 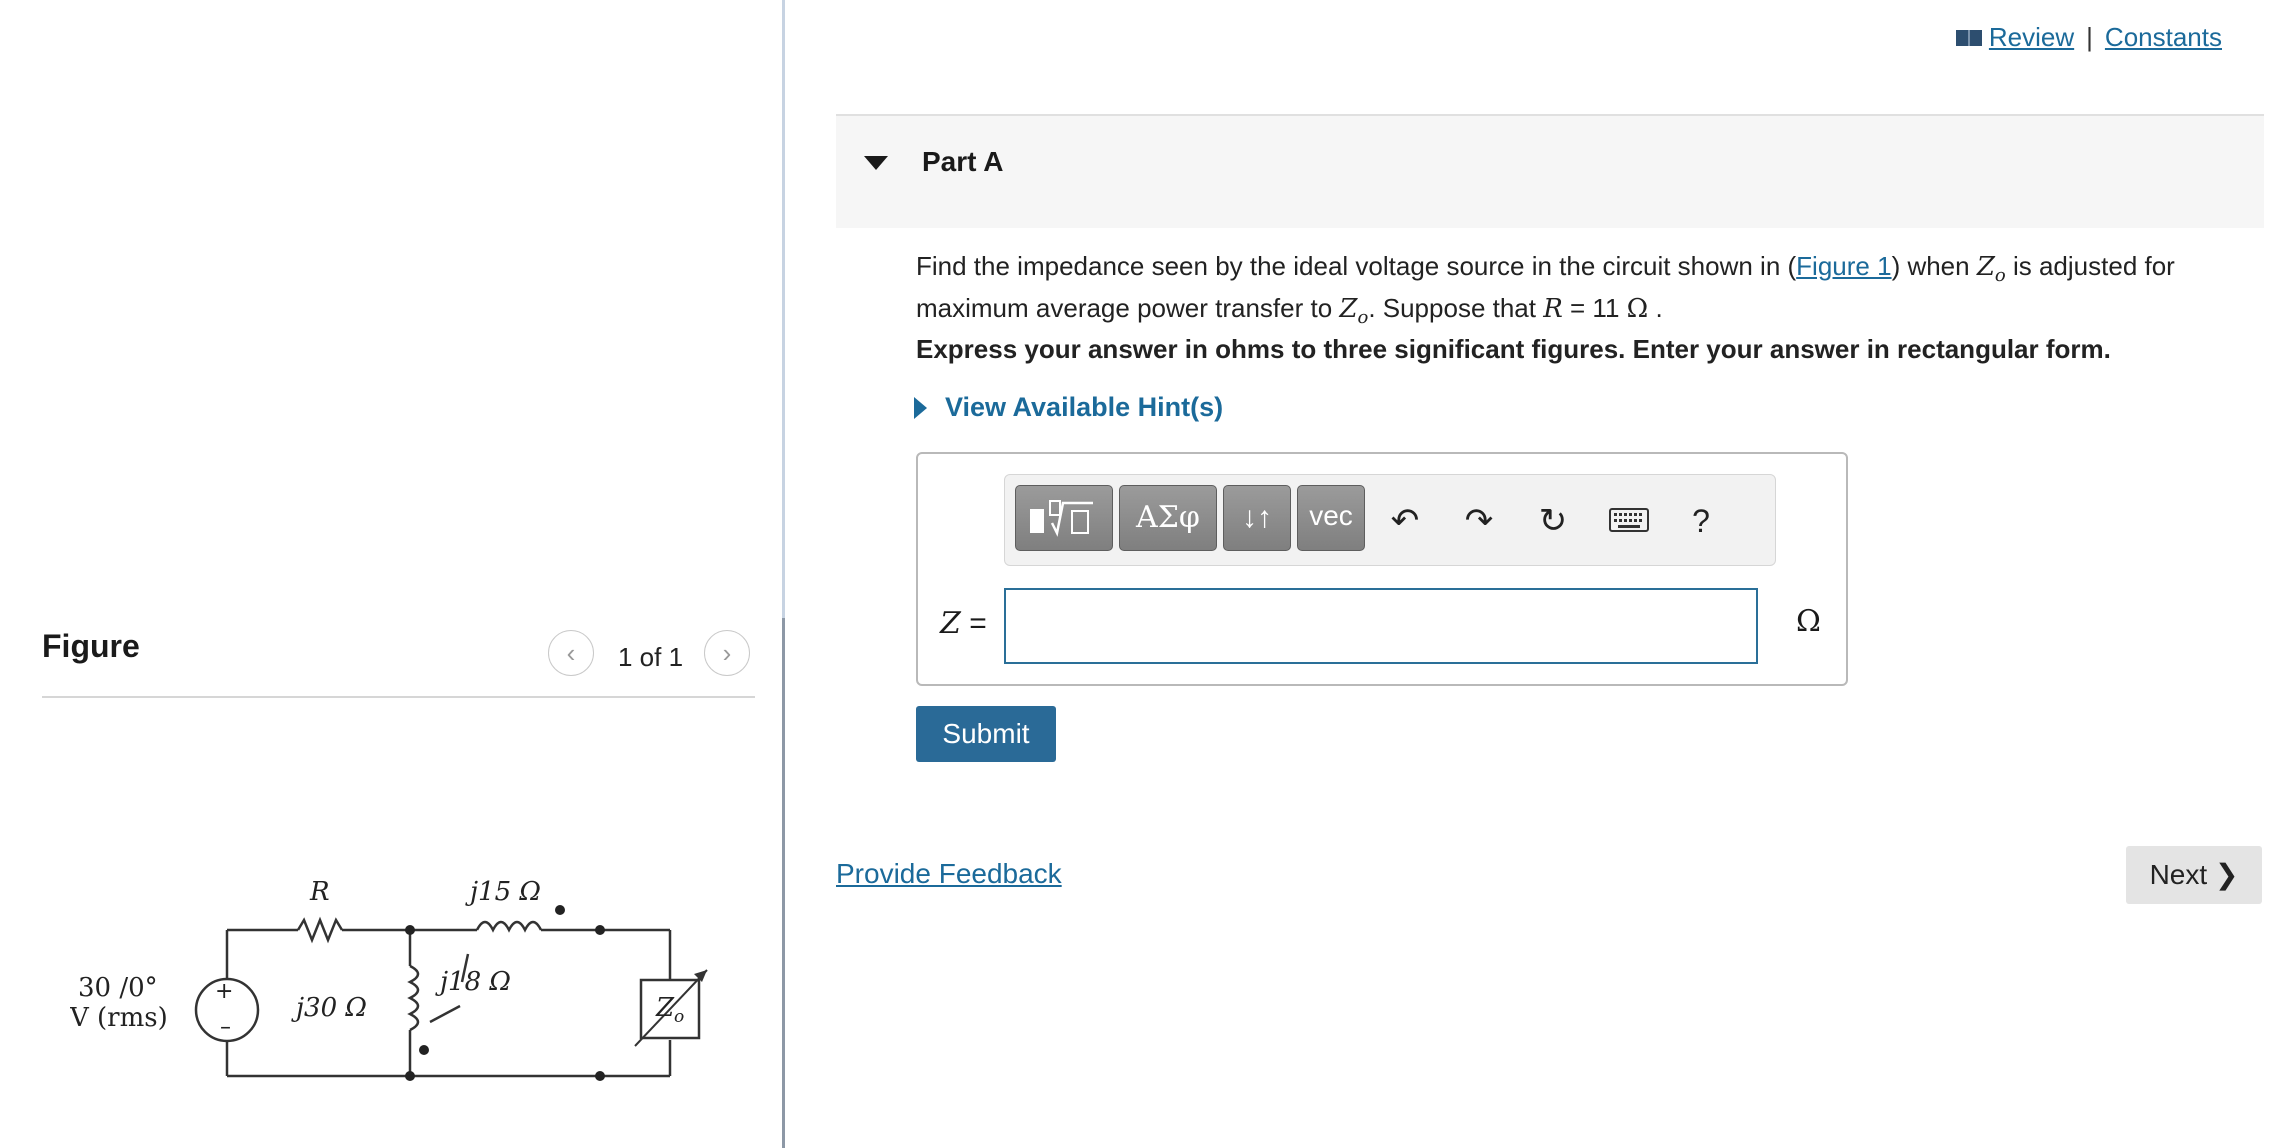 I want to click on previous-figure-button: ‹, so click(x=571, y=653).